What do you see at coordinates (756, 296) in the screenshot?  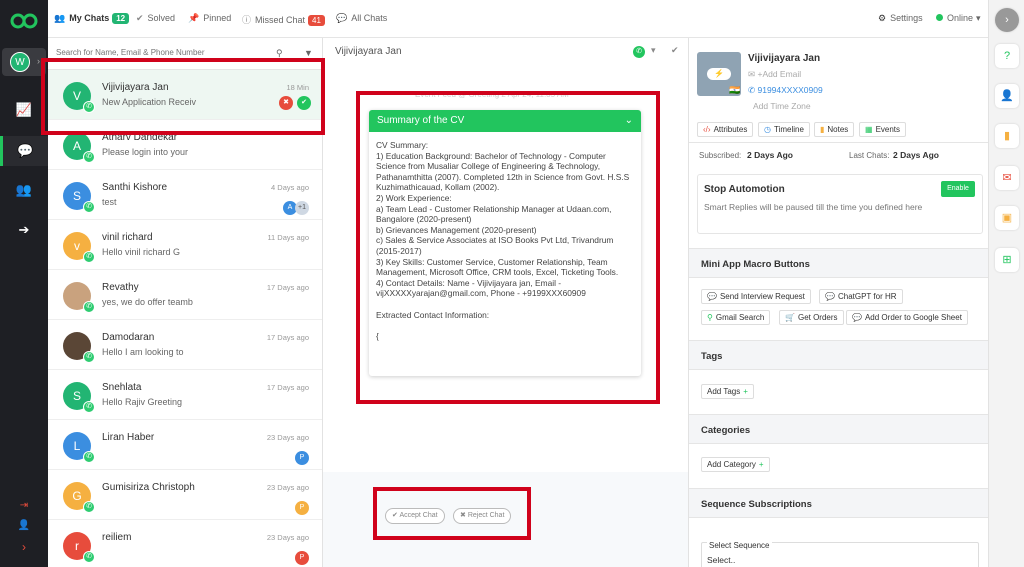 I see `macro-button: 💬 Send Interview Request` at bounding box center [756, 296].